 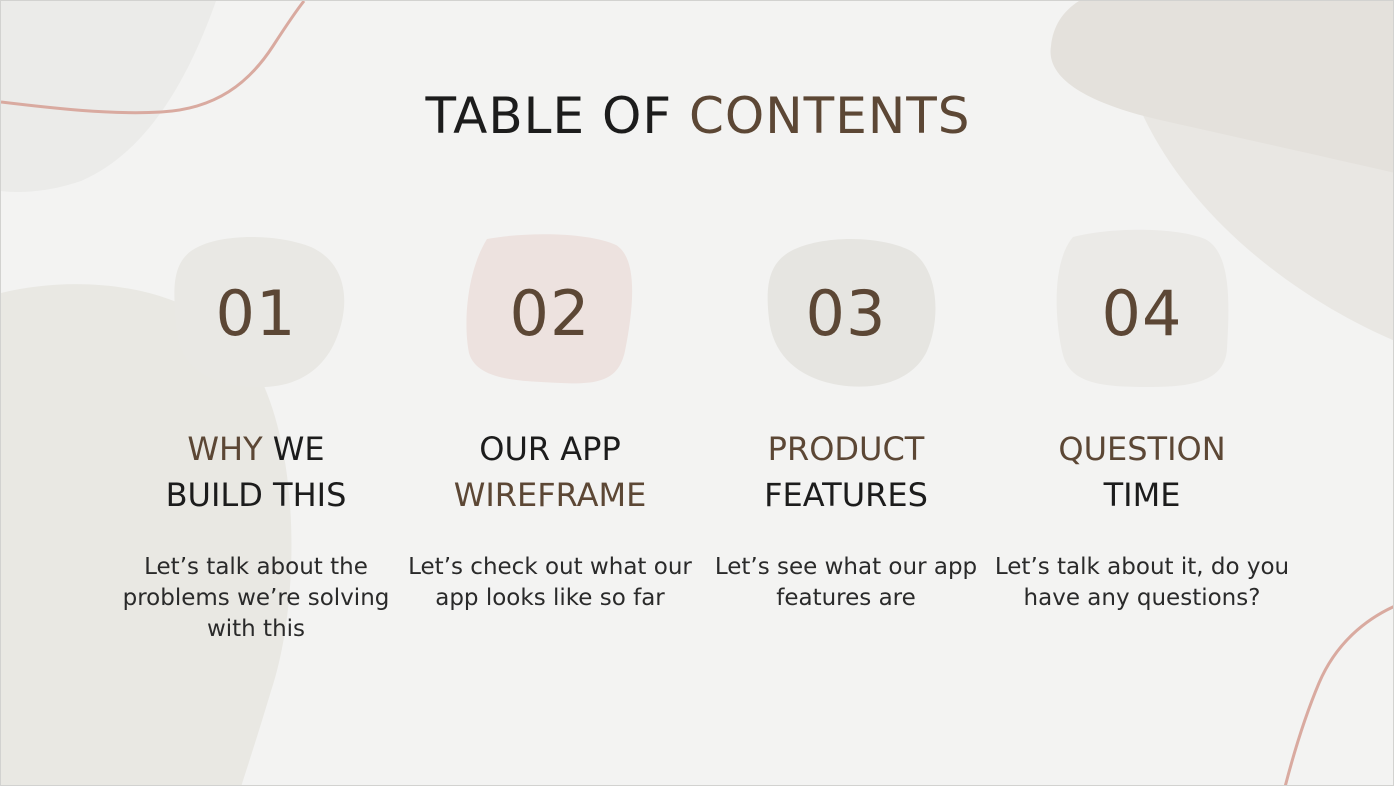 I want to click on heading-accent: QUESTION, so click(x=1142, y=449).